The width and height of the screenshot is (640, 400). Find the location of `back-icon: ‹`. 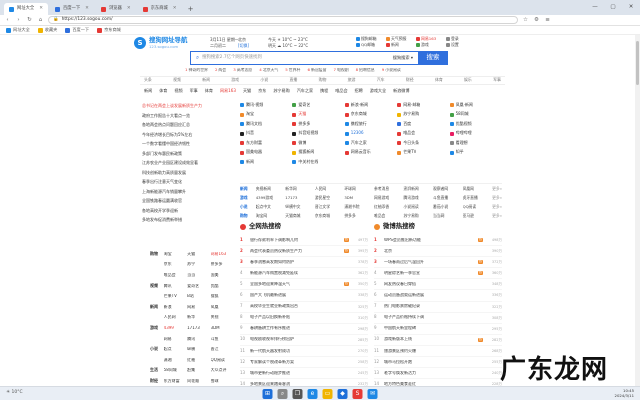

back-icon: ‹ is located at coordinates (7, 20).